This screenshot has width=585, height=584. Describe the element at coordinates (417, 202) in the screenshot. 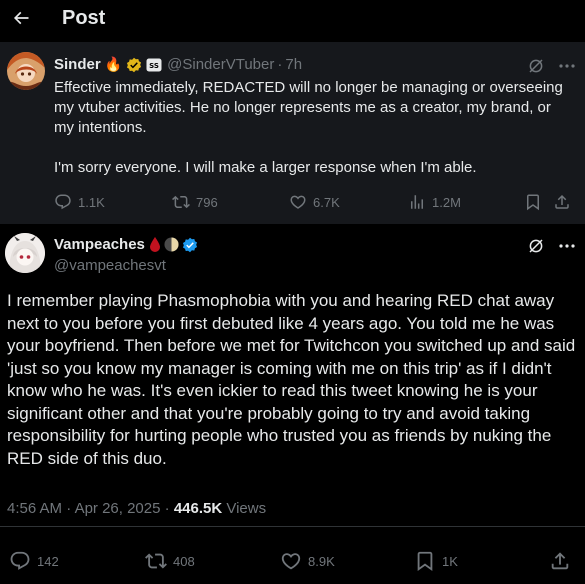

I see `analytics-icon` at that location.